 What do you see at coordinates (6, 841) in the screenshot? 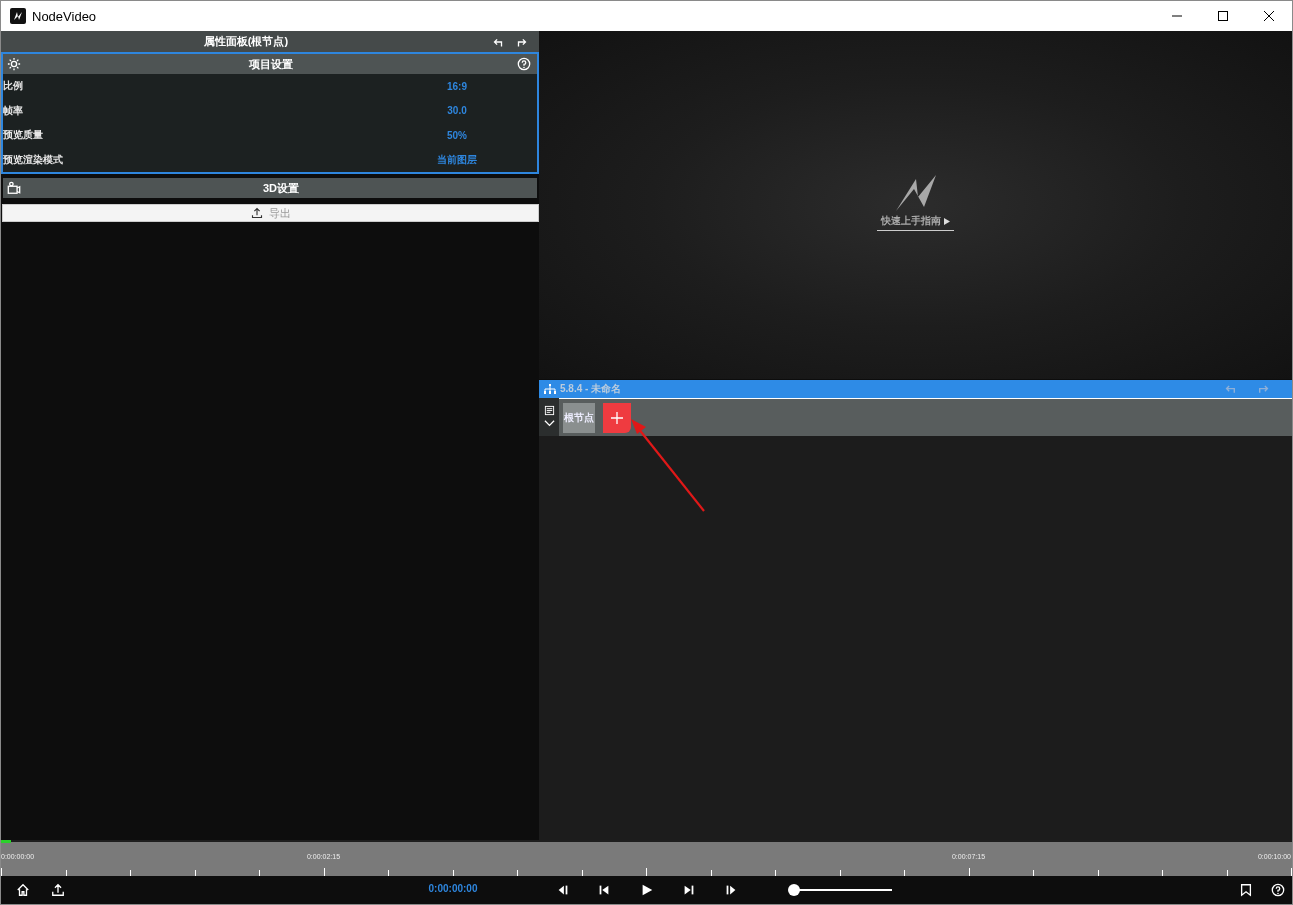
I see `playhead-marker` at bounding box center [6, 841].